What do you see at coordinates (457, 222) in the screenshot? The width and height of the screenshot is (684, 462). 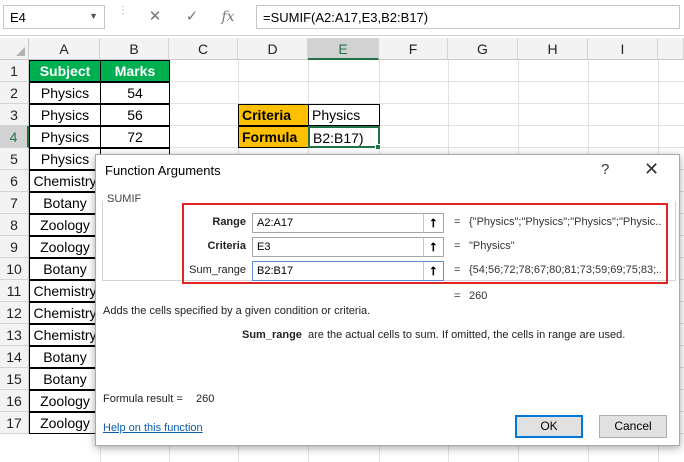 I see `range-equals: =` at bounding box center [457, 222].